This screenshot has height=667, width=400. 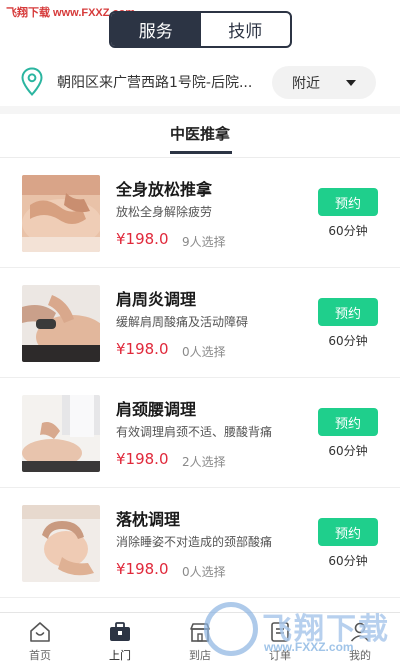 I want to click on orders-icon, so click(x=280, y=632).